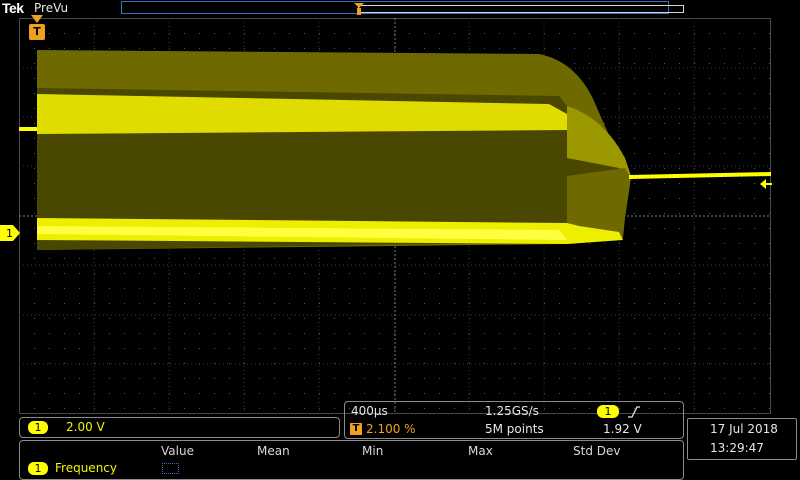 Image resolution: width=800 pixels, height=480 pixels. What do you see at coordinates (744, 429) in the screenshot?
I see `date-display: 17 Jul 2018` at bounding box center [744, 429].